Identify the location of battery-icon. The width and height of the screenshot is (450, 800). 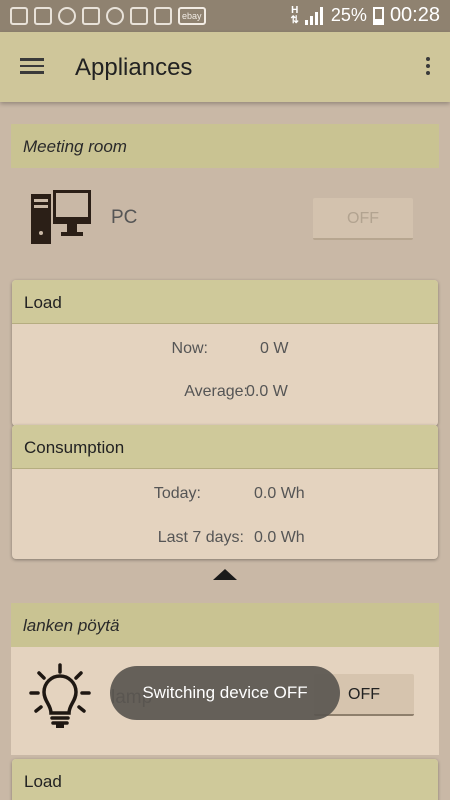
(378, 15).